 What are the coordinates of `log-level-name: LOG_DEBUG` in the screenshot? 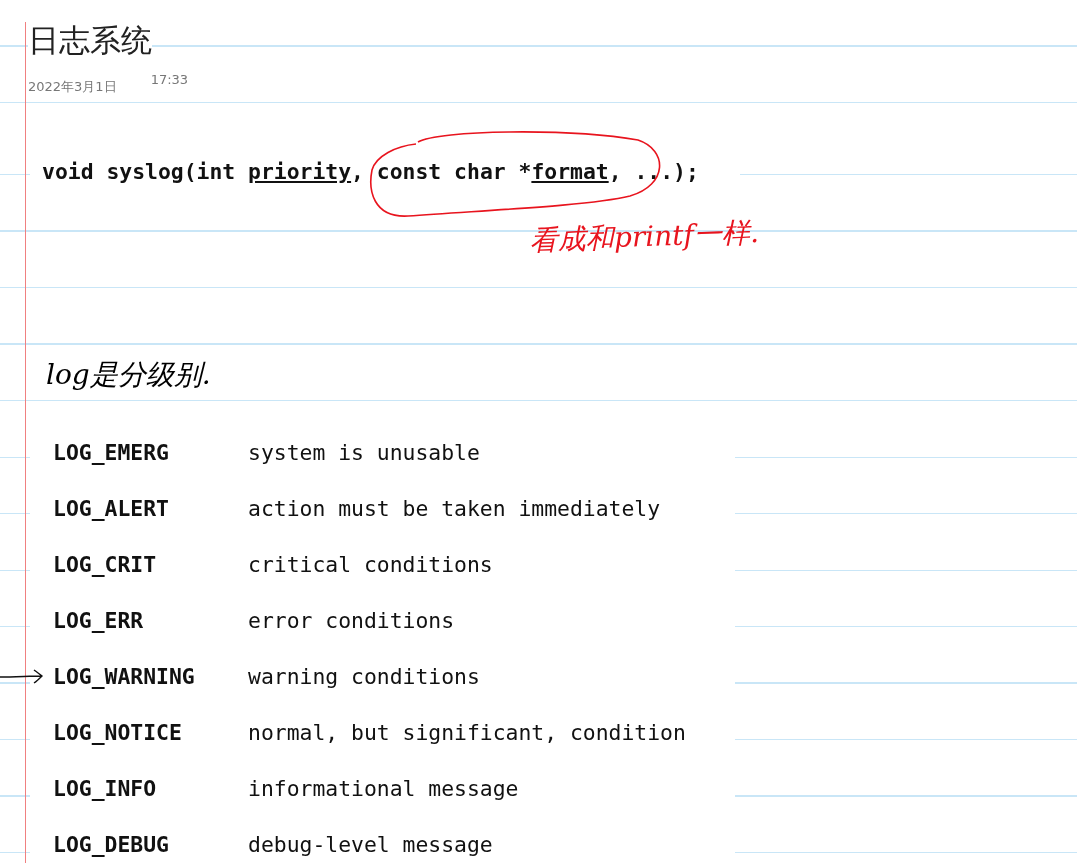 It's located at (111, 844).